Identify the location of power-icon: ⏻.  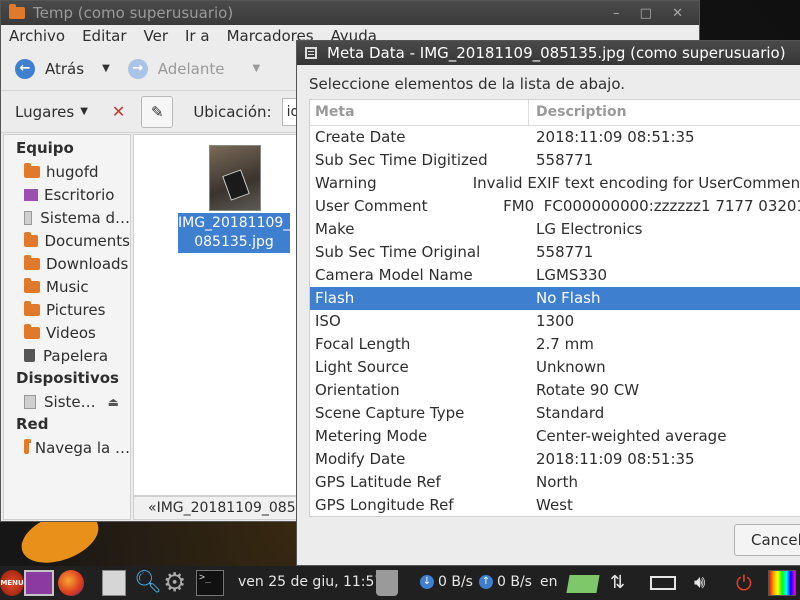
(746, 583).